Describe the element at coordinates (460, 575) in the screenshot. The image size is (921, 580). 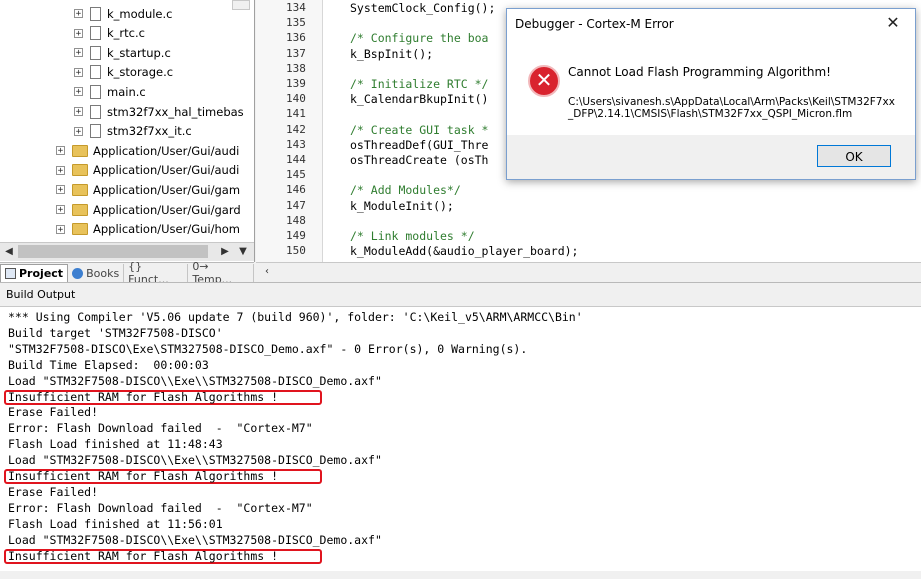
I see `build-output-scrollbar` at that location.